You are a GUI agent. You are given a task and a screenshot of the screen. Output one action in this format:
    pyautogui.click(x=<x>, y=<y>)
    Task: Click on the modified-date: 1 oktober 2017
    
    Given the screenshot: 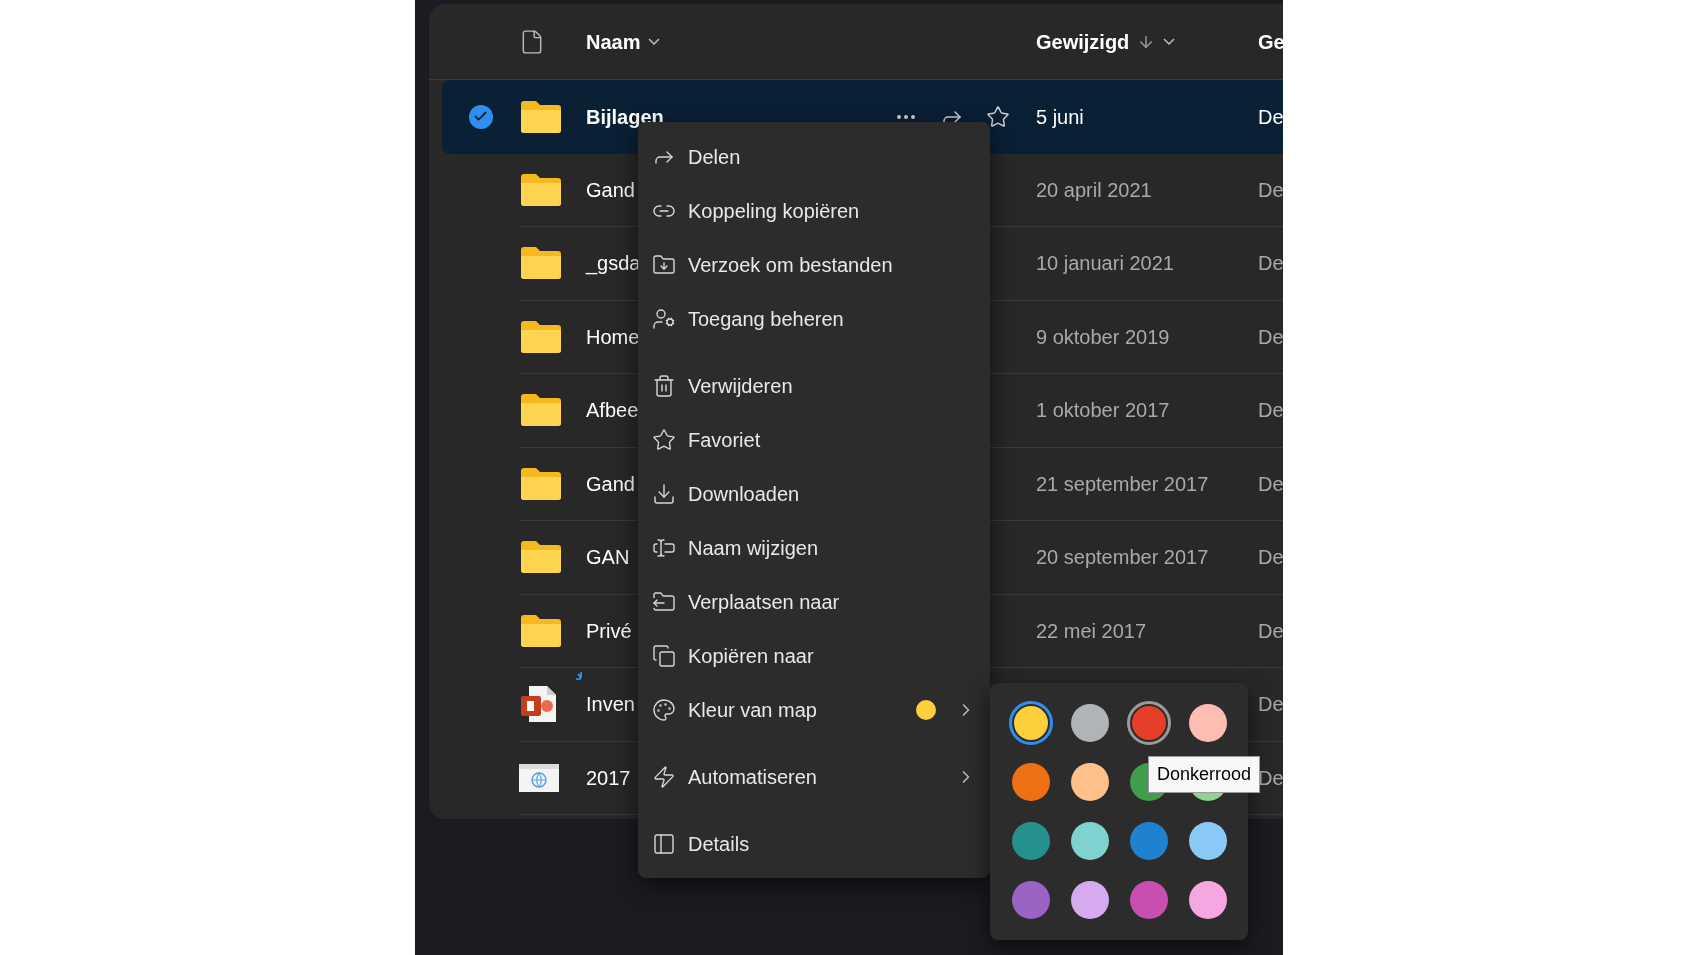 What is the action you would take?
    pyautogui.click(x=1103, y=410)
    